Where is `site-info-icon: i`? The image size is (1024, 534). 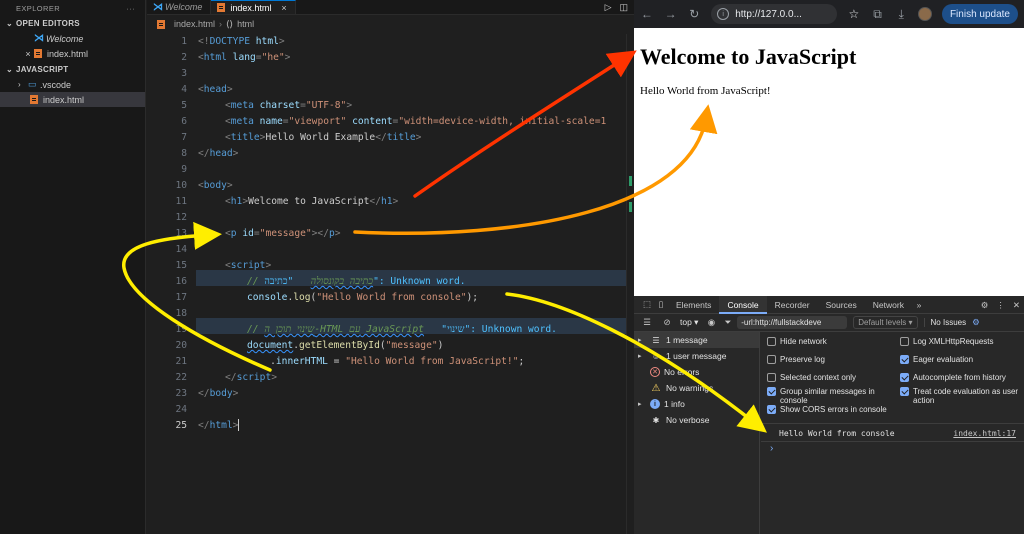 site-info-icon: i is located at coordinates (723, 14).